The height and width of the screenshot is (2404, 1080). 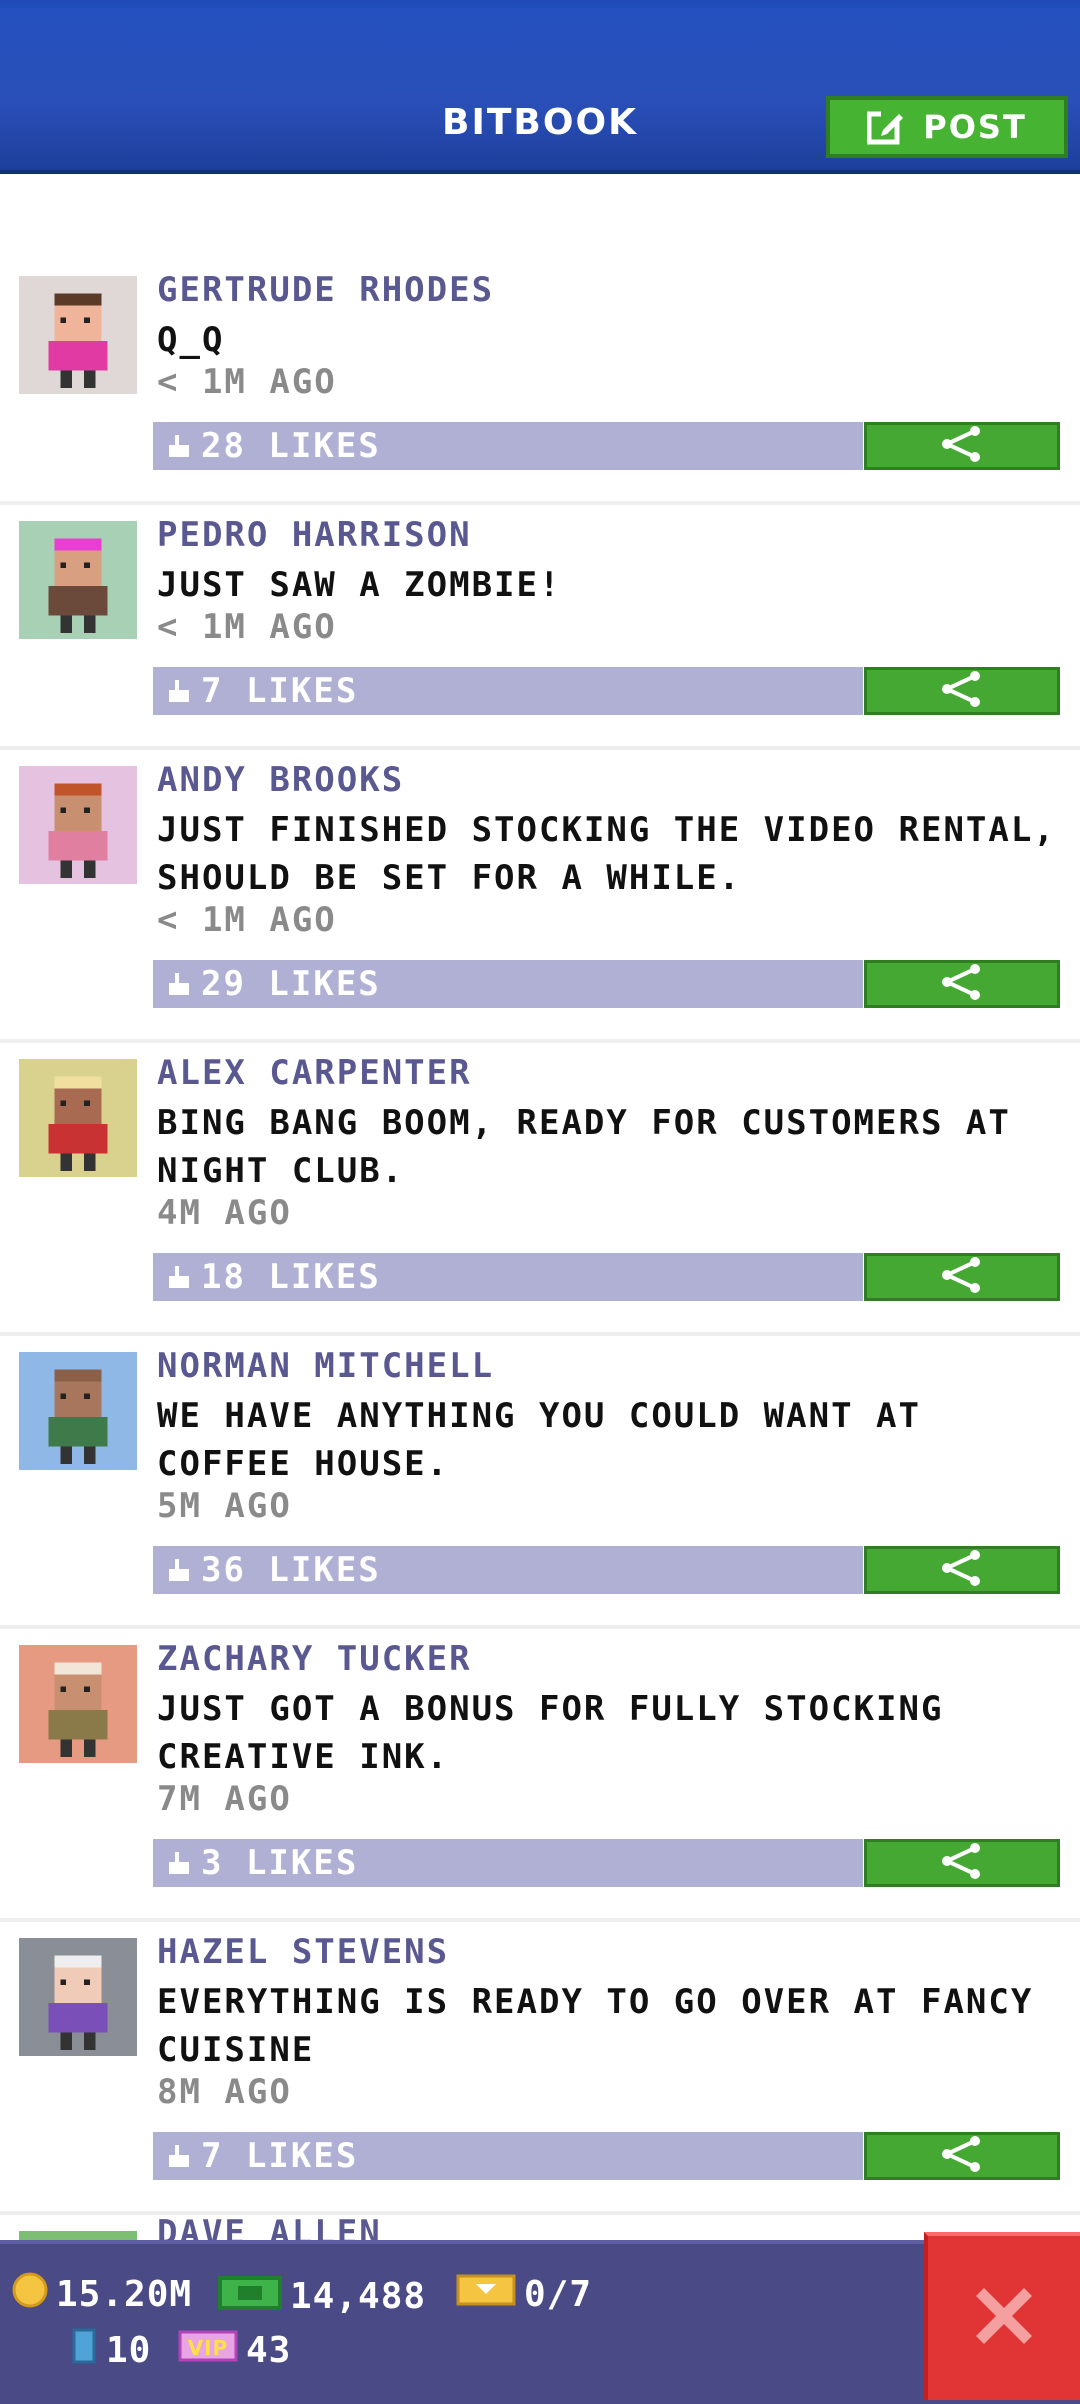 I want to click on post-button: POST, so click(x=947, y=127).